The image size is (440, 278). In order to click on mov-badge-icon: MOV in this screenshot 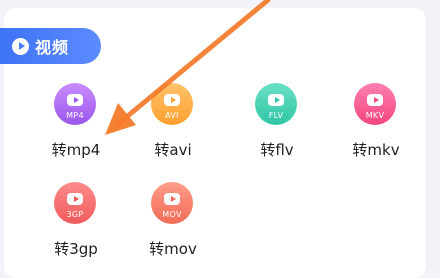, I will do `click(172, 203)`.